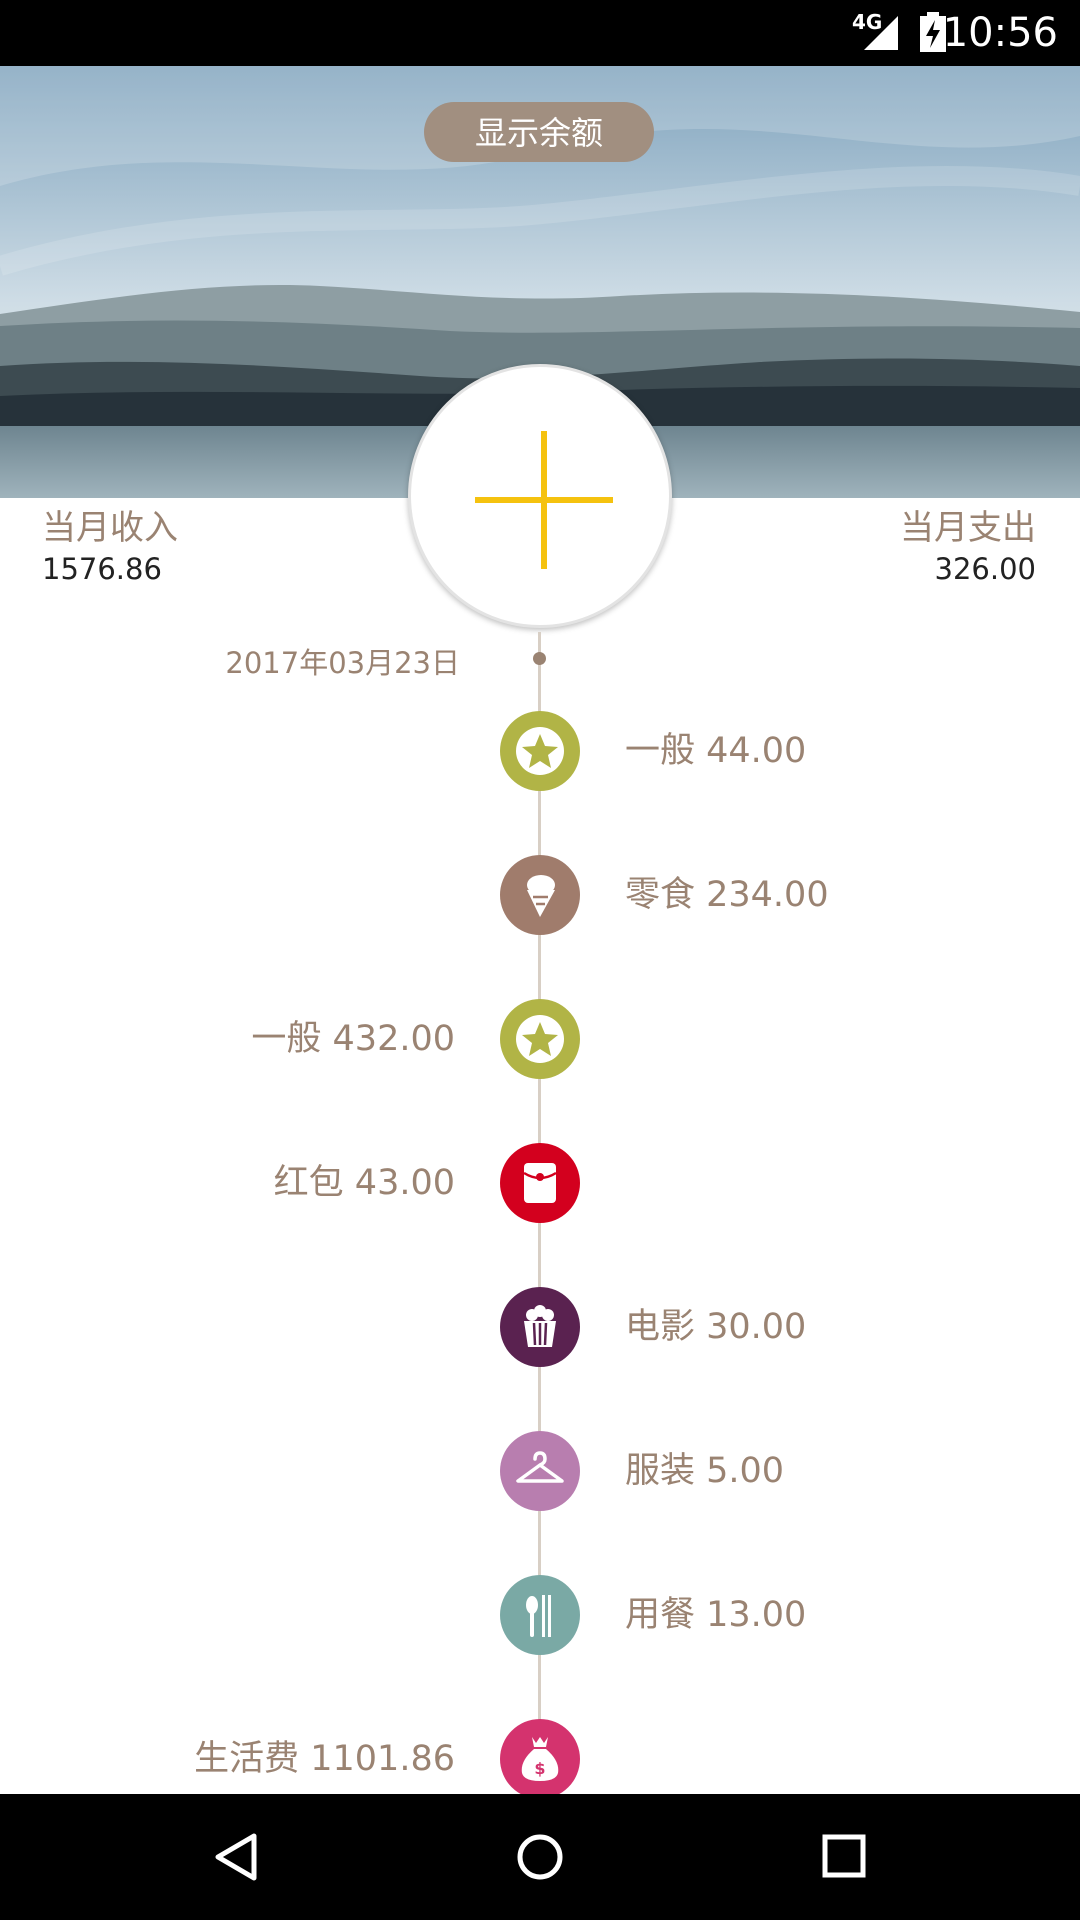  I want to click on money-bag-icon: $, so click(540, 1759).